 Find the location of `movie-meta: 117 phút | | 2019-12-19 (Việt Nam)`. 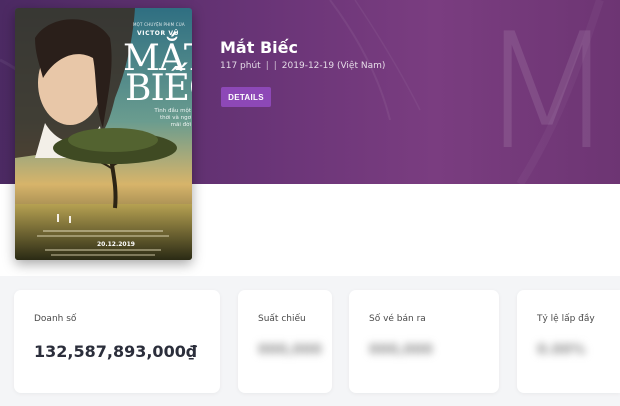

movie-meta: 117 phút | | 2019-12-19 (Việt Nam) is located at coordinates (302, 66).